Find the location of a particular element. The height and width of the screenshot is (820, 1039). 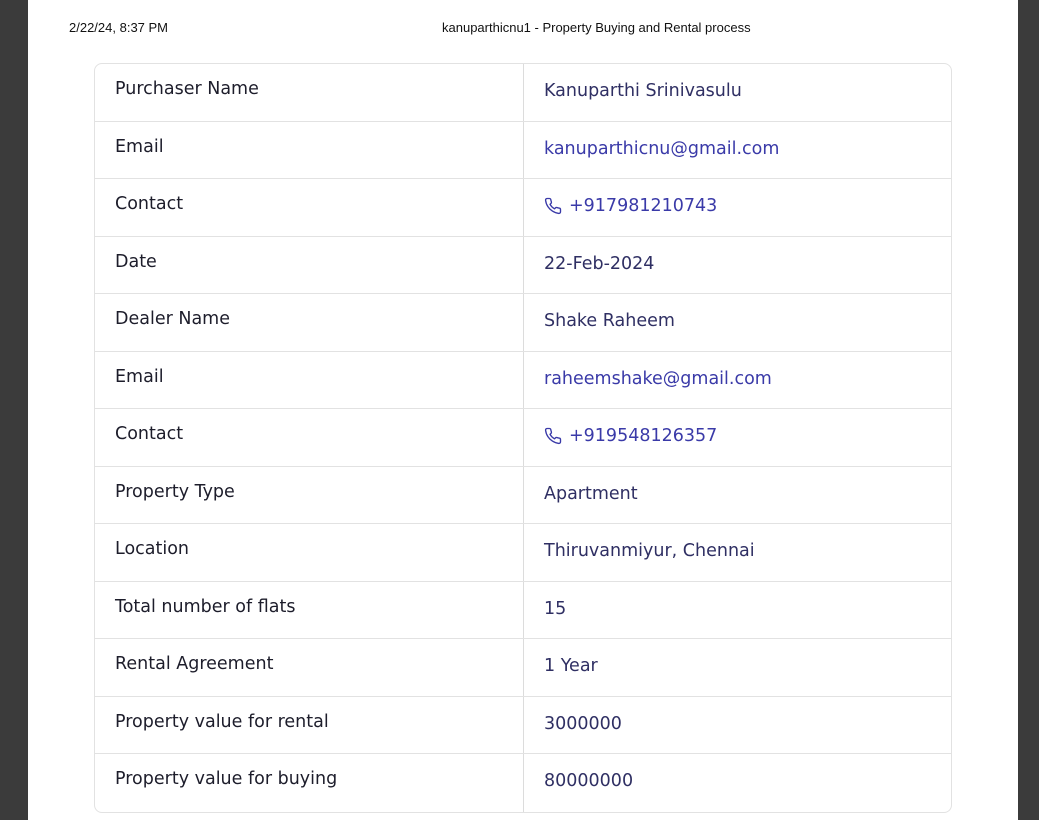

row-rental-agreement: Rental Agreement 1 Year is located at coordinates (523, 668).